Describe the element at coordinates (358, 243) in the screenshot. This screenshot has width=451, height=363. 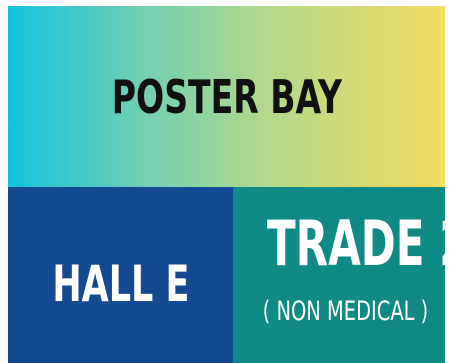
I see `trade-label: TRADE 2` at that location.